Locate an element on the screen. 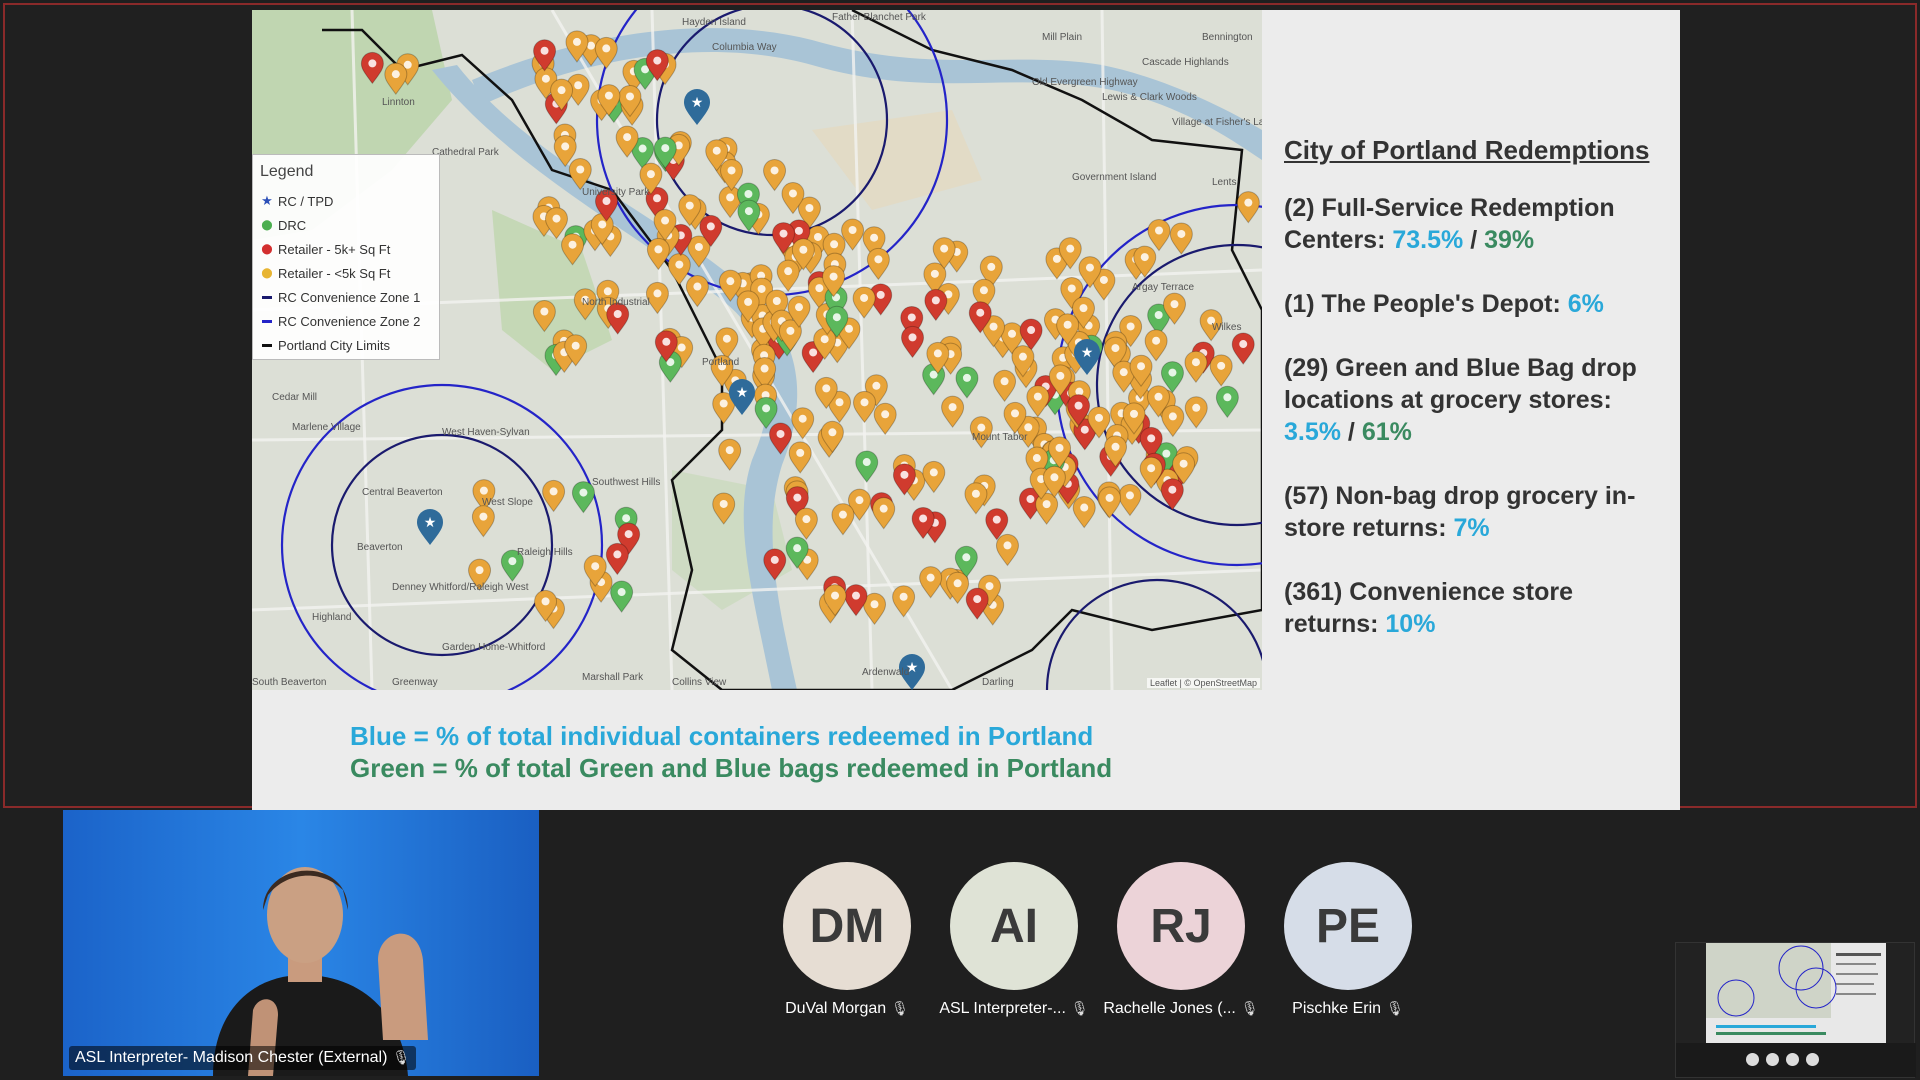 The width and height of the screenshot is (1920, 1080). stats-title: City of Portland Redemptions is located at coordinates (1467, 150).